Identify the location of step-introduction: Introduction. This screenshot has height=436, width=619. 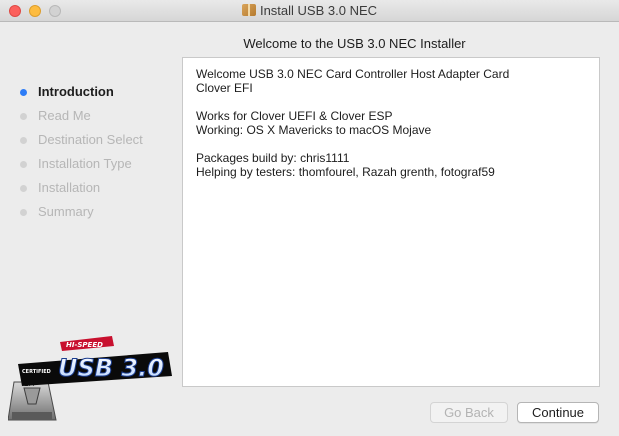
(79, 92).